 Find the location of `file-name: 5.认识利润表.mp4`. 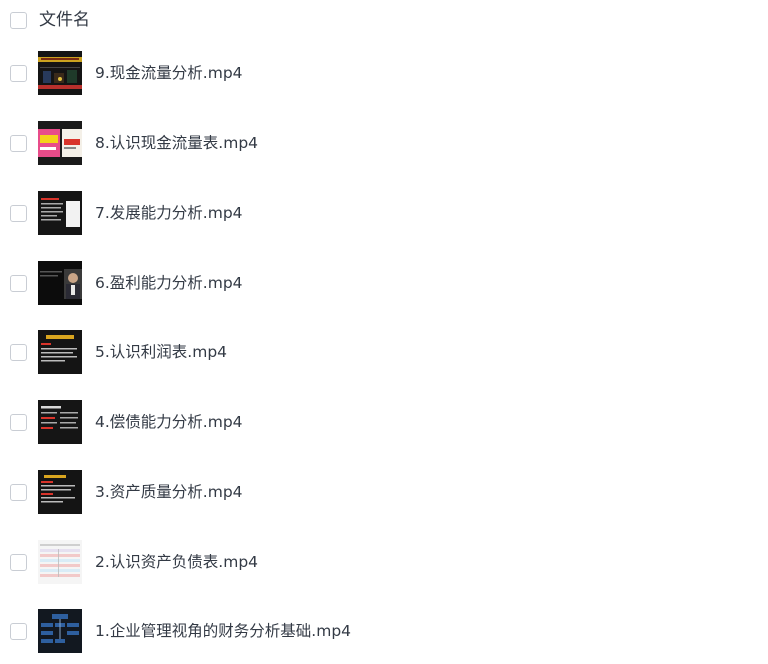

file-name: 5.认识利润表.mp4 is located at coordinates (161, 352).